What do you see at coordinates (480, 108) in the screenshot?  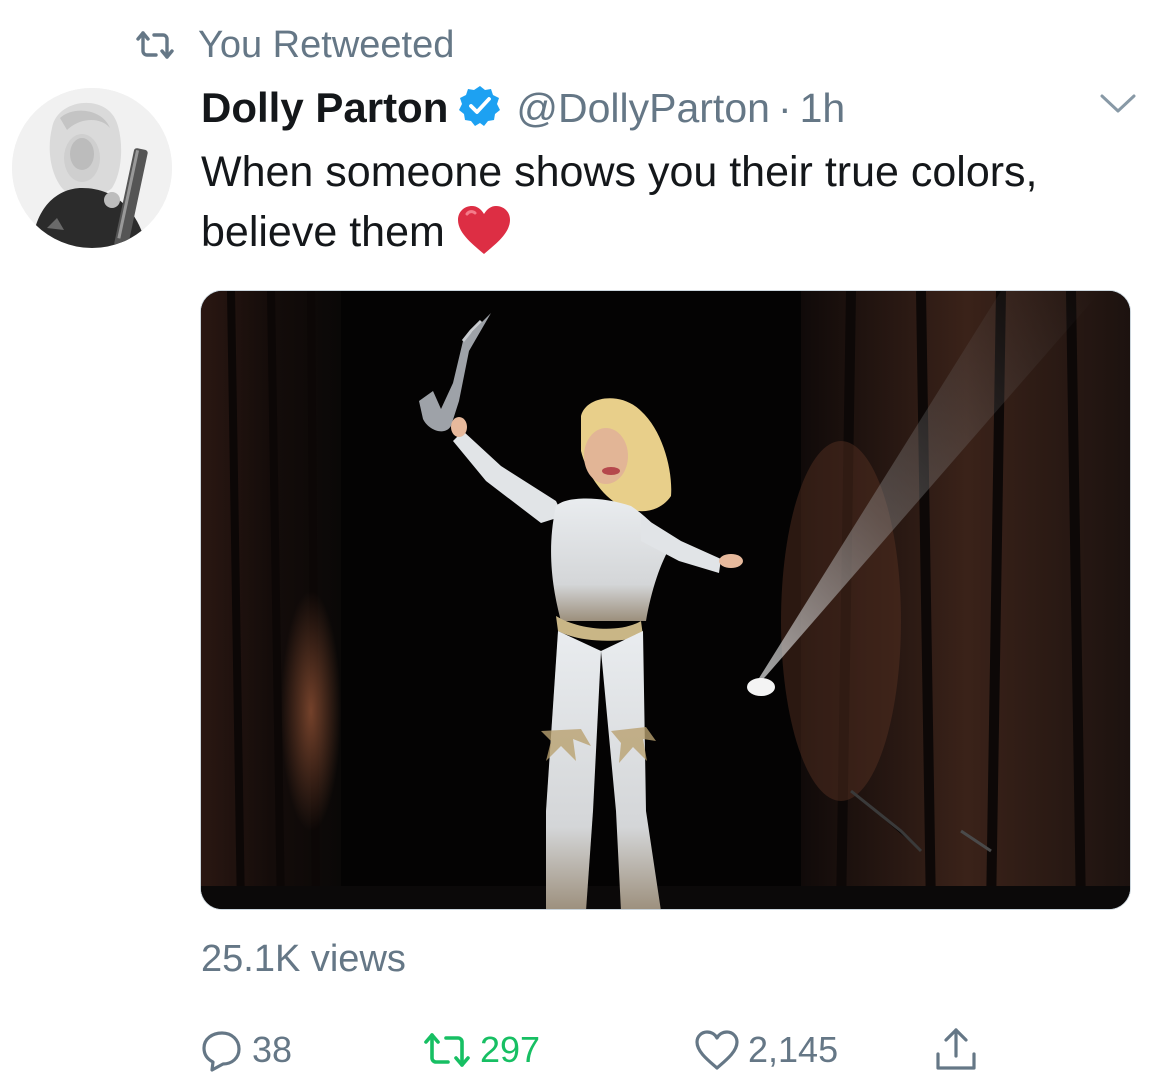 I see `verified-badge-icon` at bounding box center [480, 108].